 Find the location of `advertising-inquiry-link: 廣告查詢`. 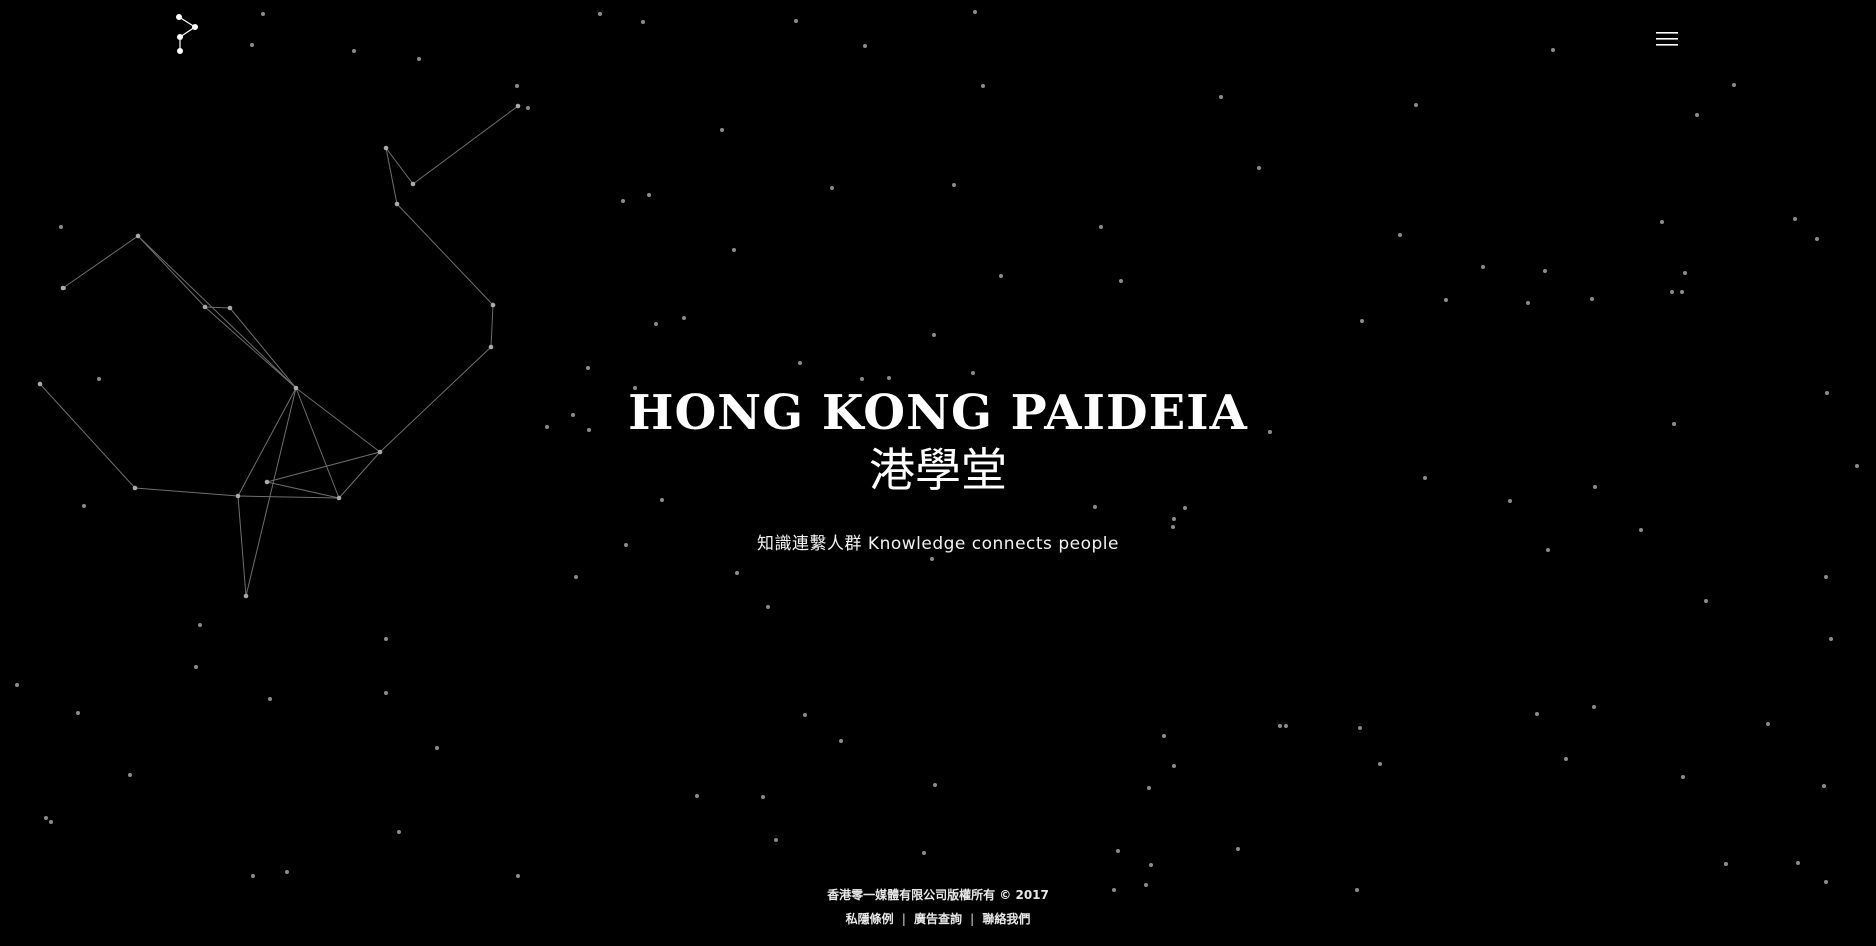

advertising-inquiry-link: 廣告查詢 is located at coordinates (938, 919).